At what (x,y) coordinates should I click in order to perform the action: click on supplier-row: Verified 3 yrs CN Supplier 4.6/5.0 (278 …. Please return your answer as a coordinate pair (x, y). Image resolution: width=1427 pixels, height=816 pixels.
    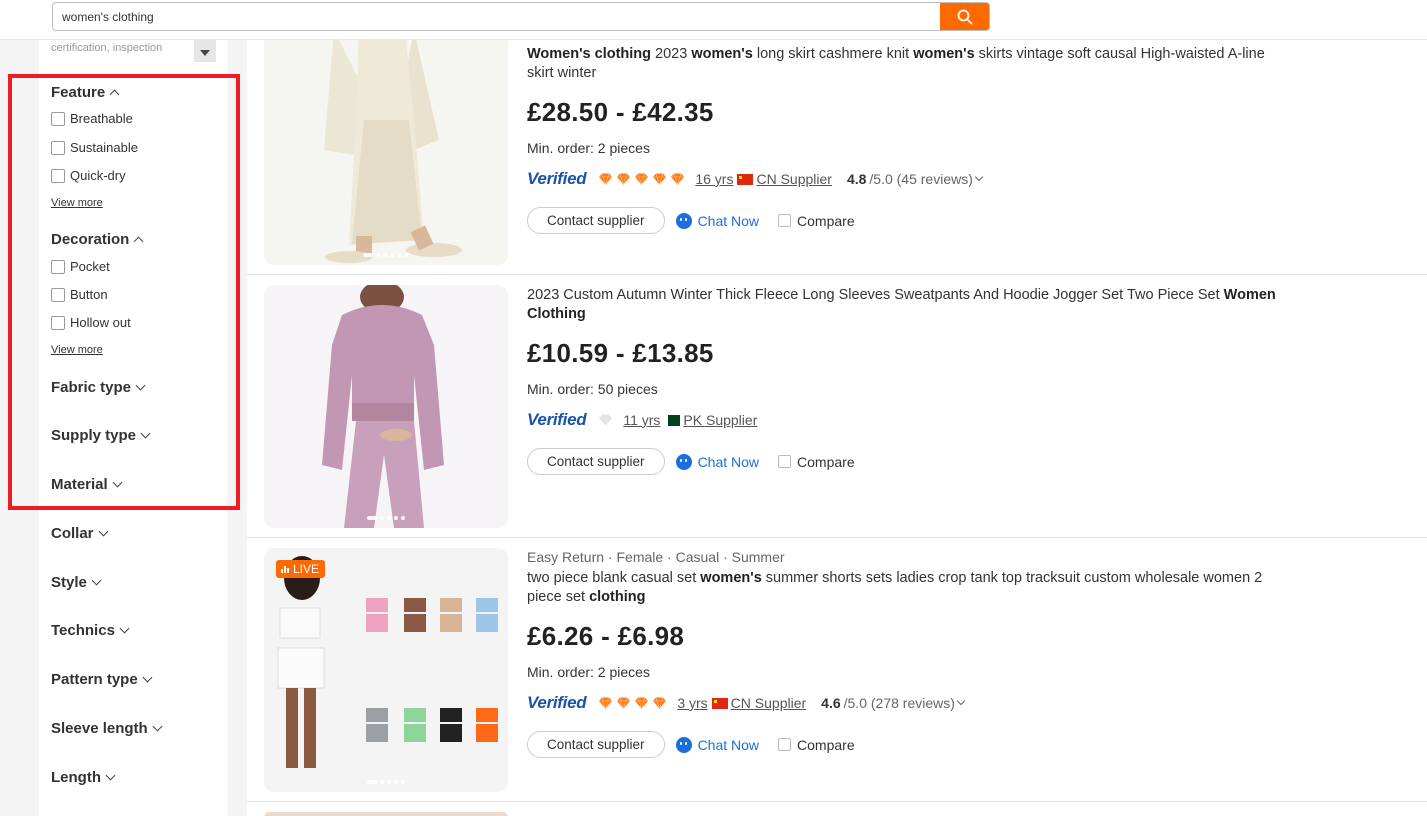
    Looking at the image, I should click on (907, 702).